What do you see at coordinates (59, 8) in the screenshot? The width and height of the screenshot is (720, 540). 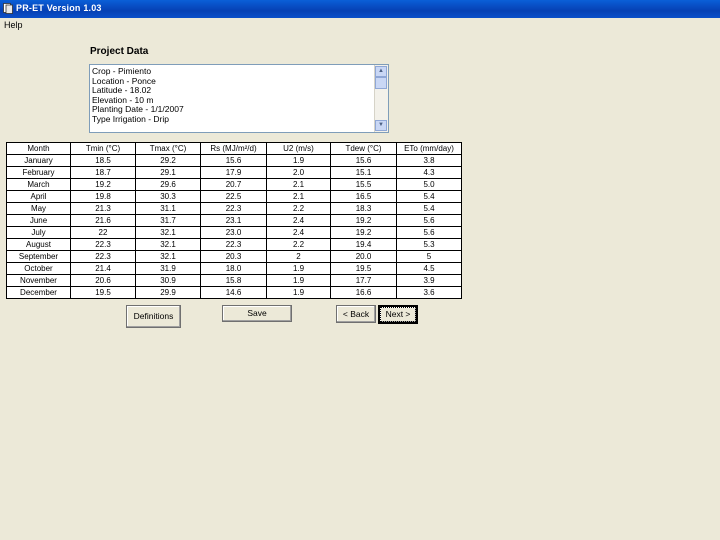 I see `window-title: PR-ET Version 1.03` at bounding box center [59, 8].